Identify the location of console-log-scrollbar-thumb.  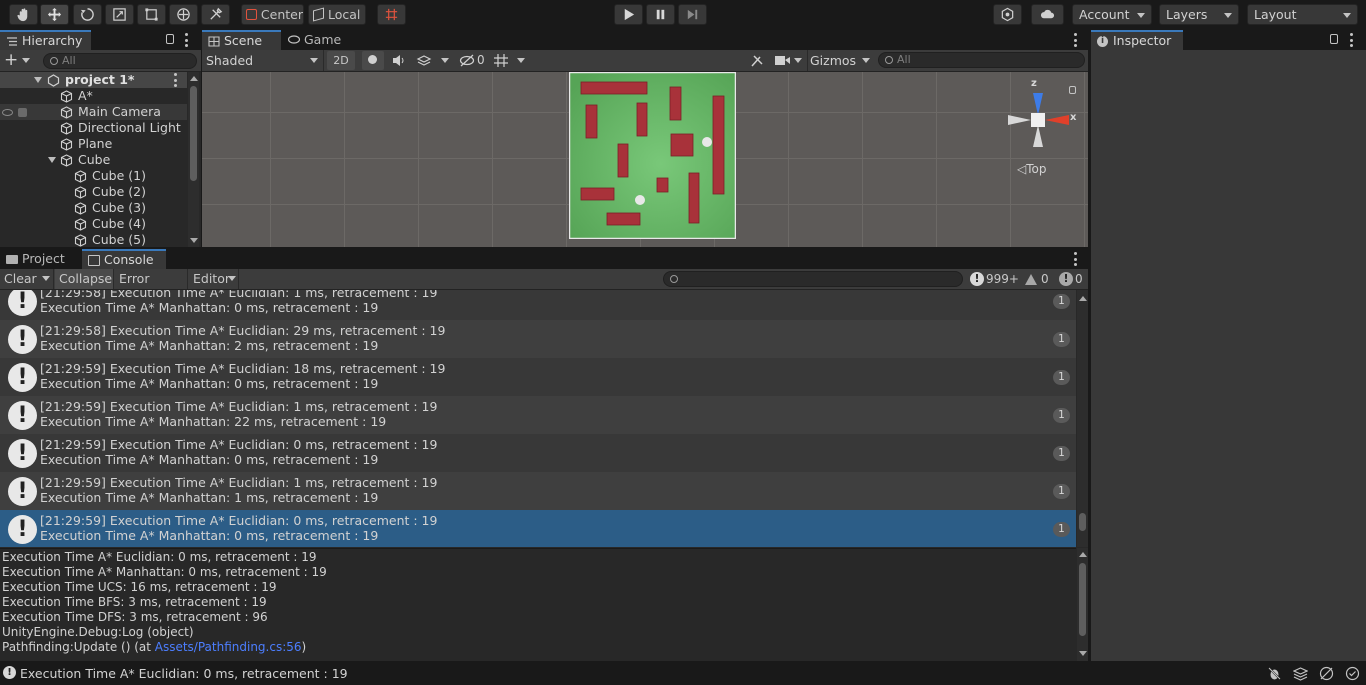
(1082, 522).